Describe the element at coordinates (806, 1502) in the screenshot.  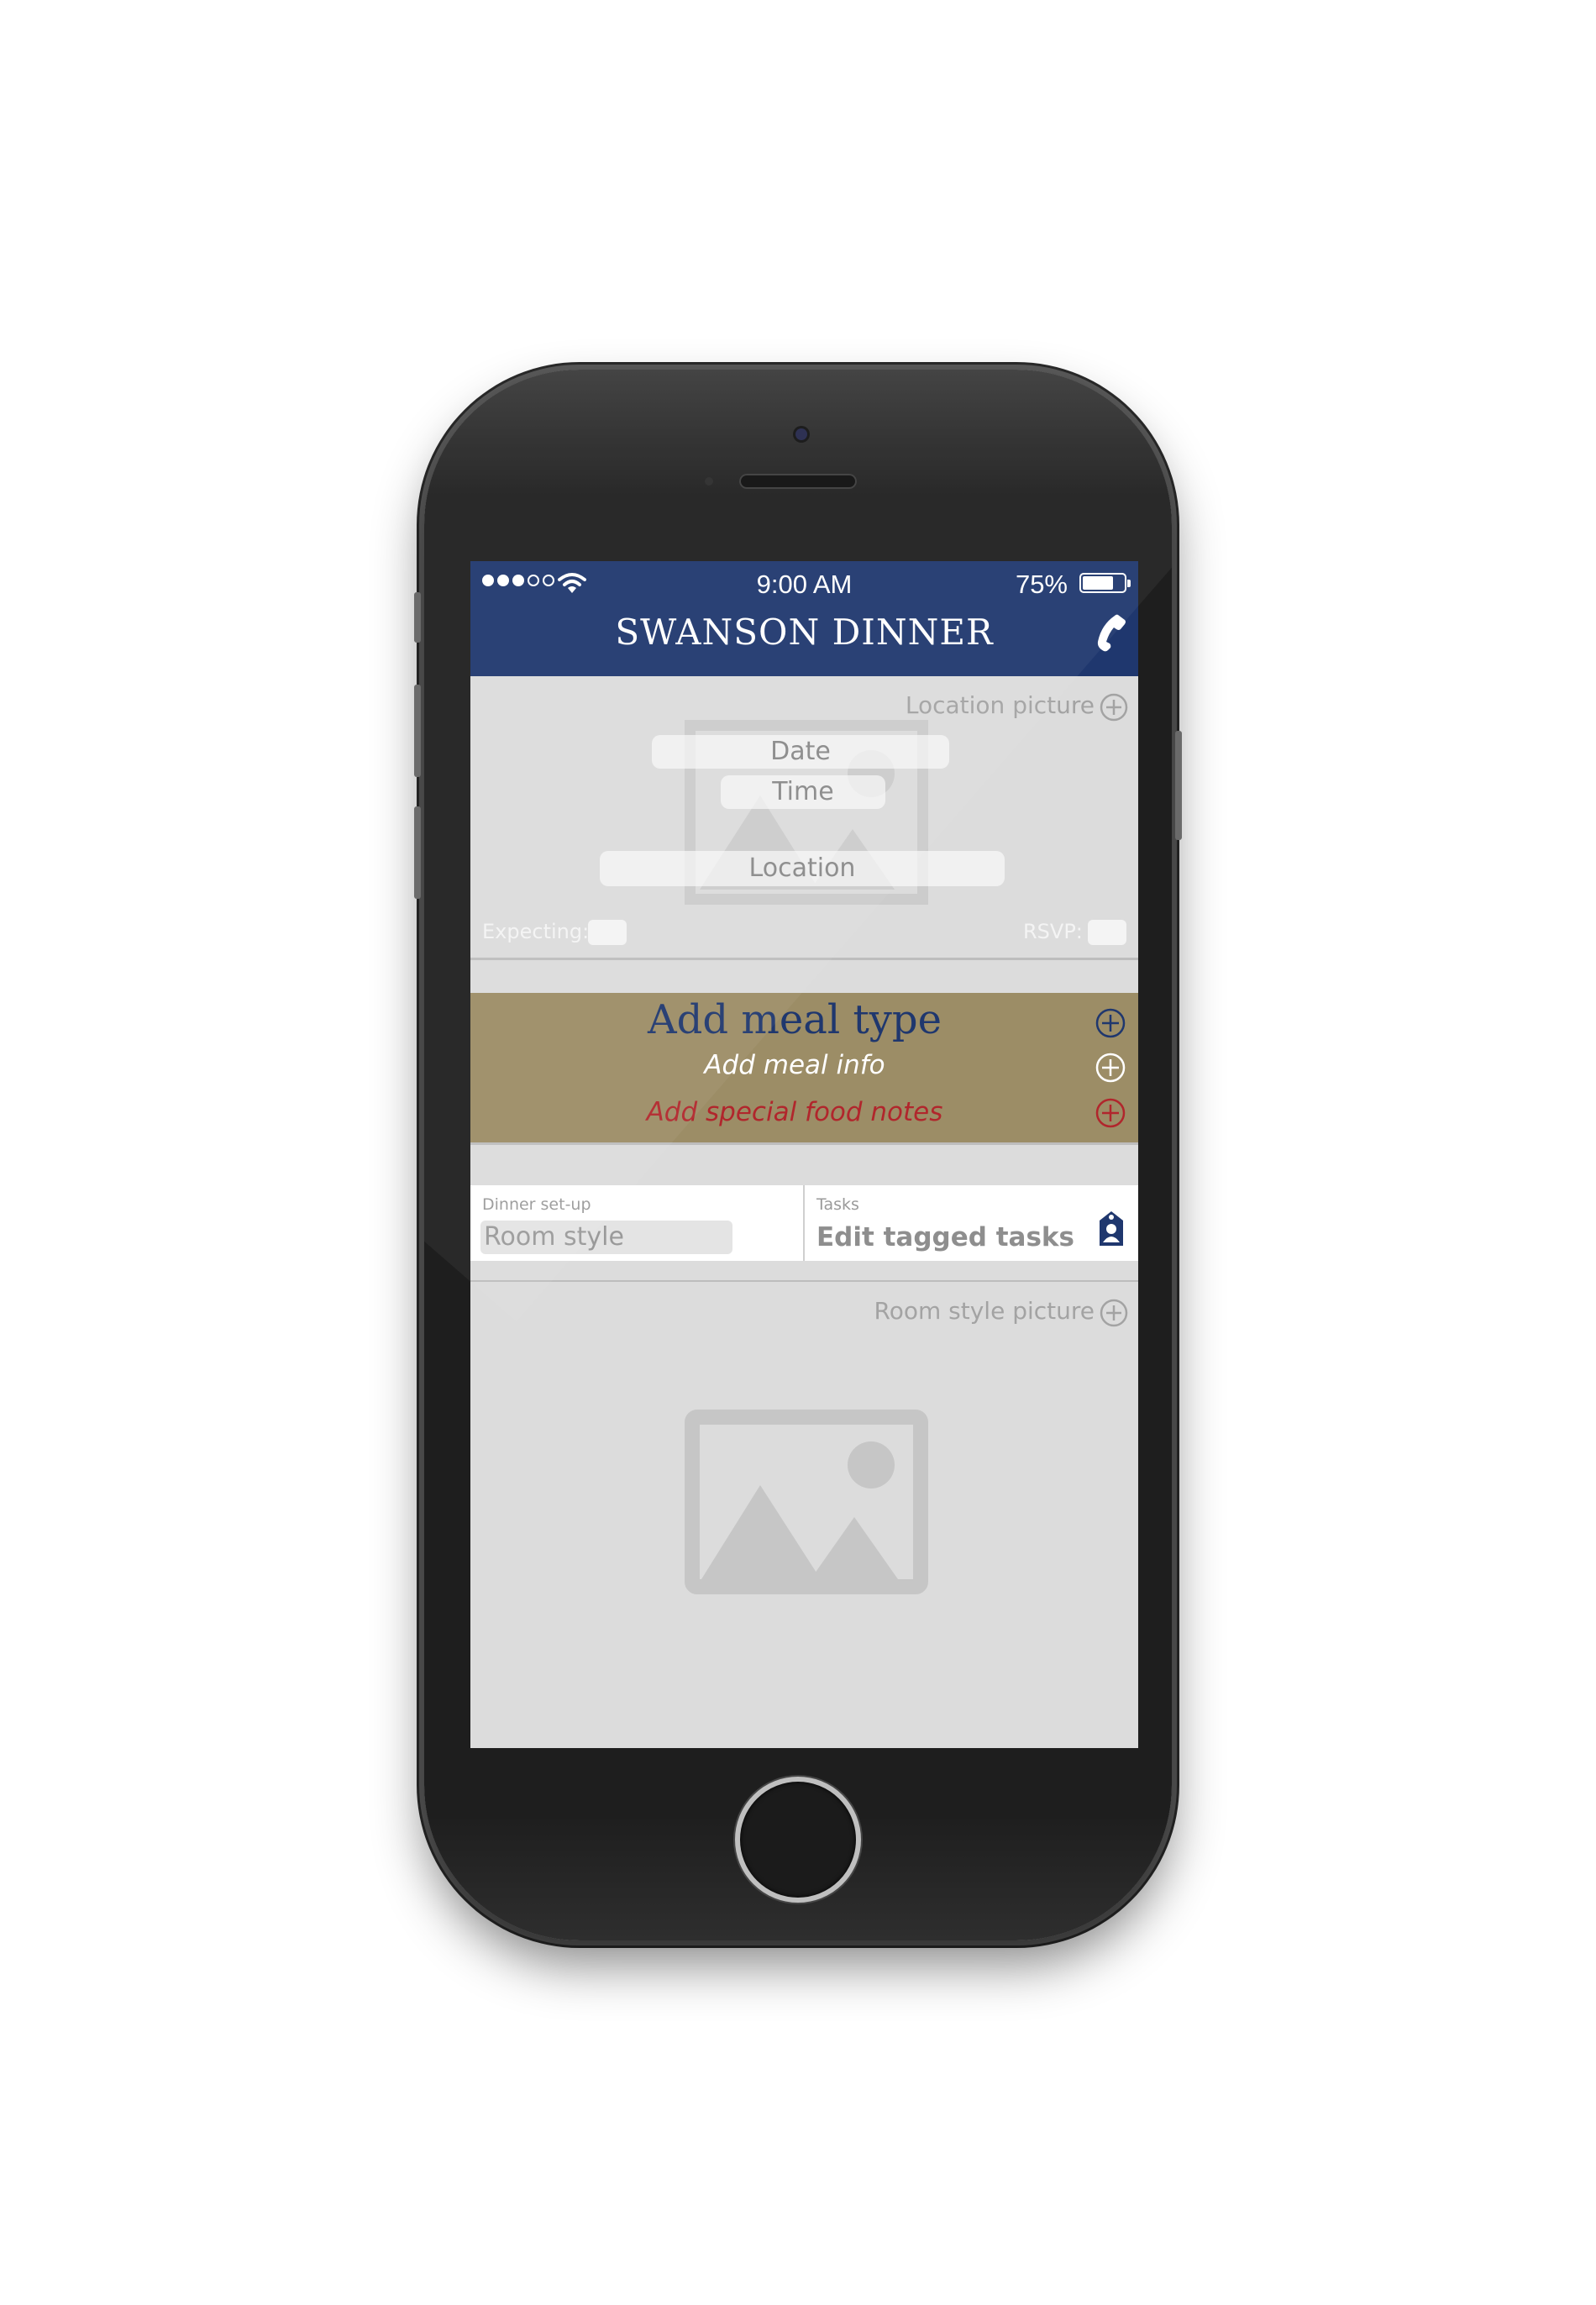
I see `room-placeholder-image-icon` at that location.